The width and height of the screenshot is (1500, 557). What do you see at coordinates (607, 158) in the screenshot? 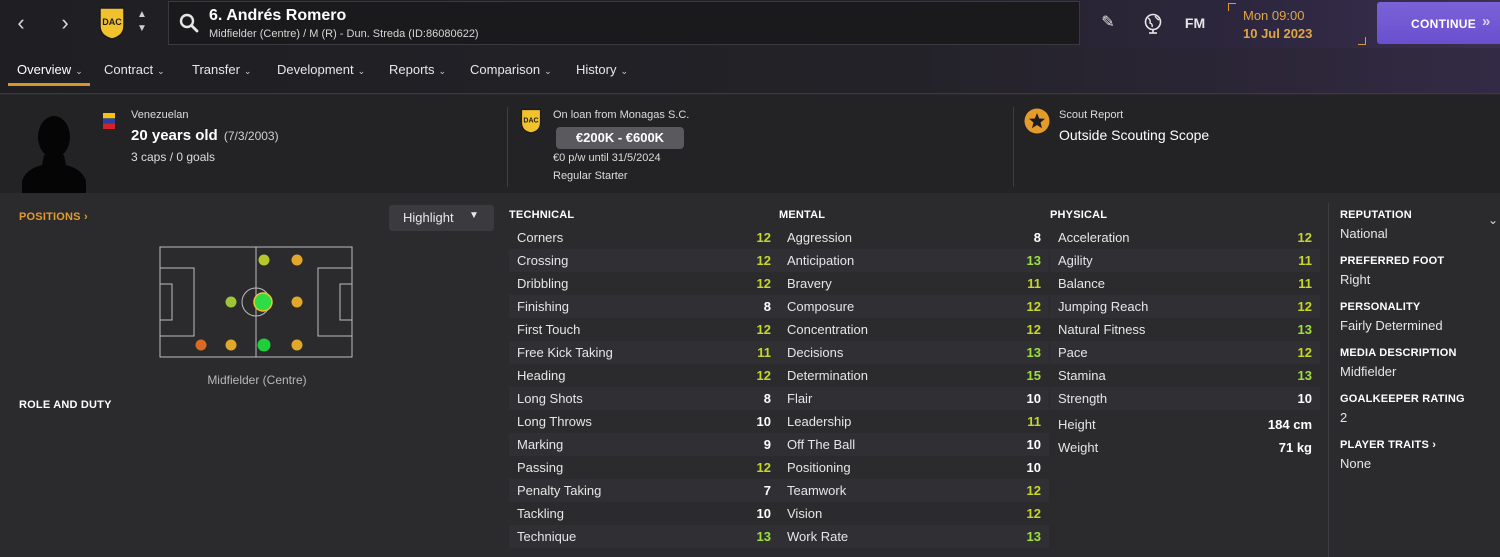
I see `wage-info: €0 p/w until 31/5/2024` at bounding box center [607, 158].